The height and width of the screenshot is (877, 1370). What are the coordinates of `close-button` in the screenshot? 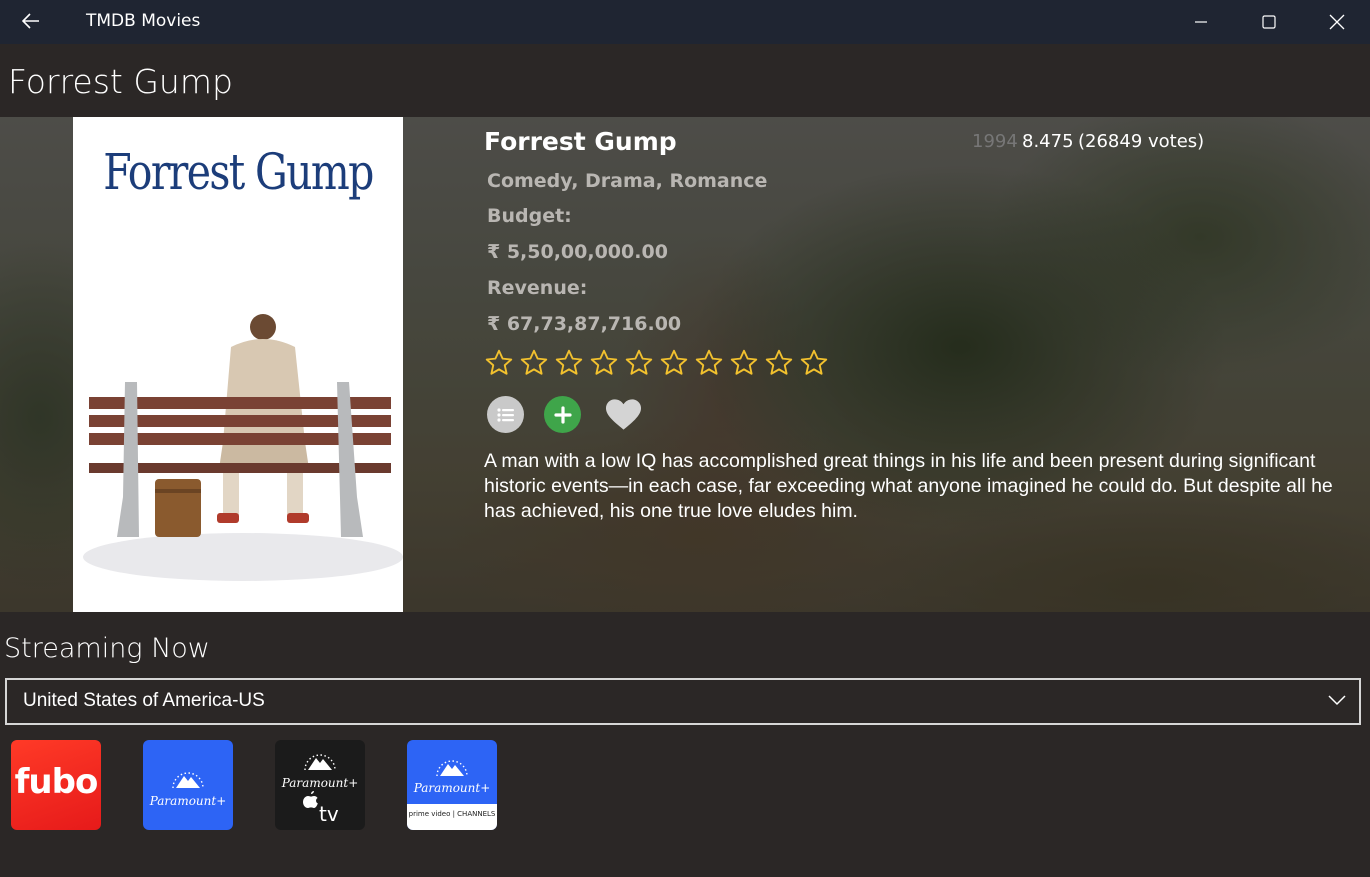 It's located at (1337, 22).